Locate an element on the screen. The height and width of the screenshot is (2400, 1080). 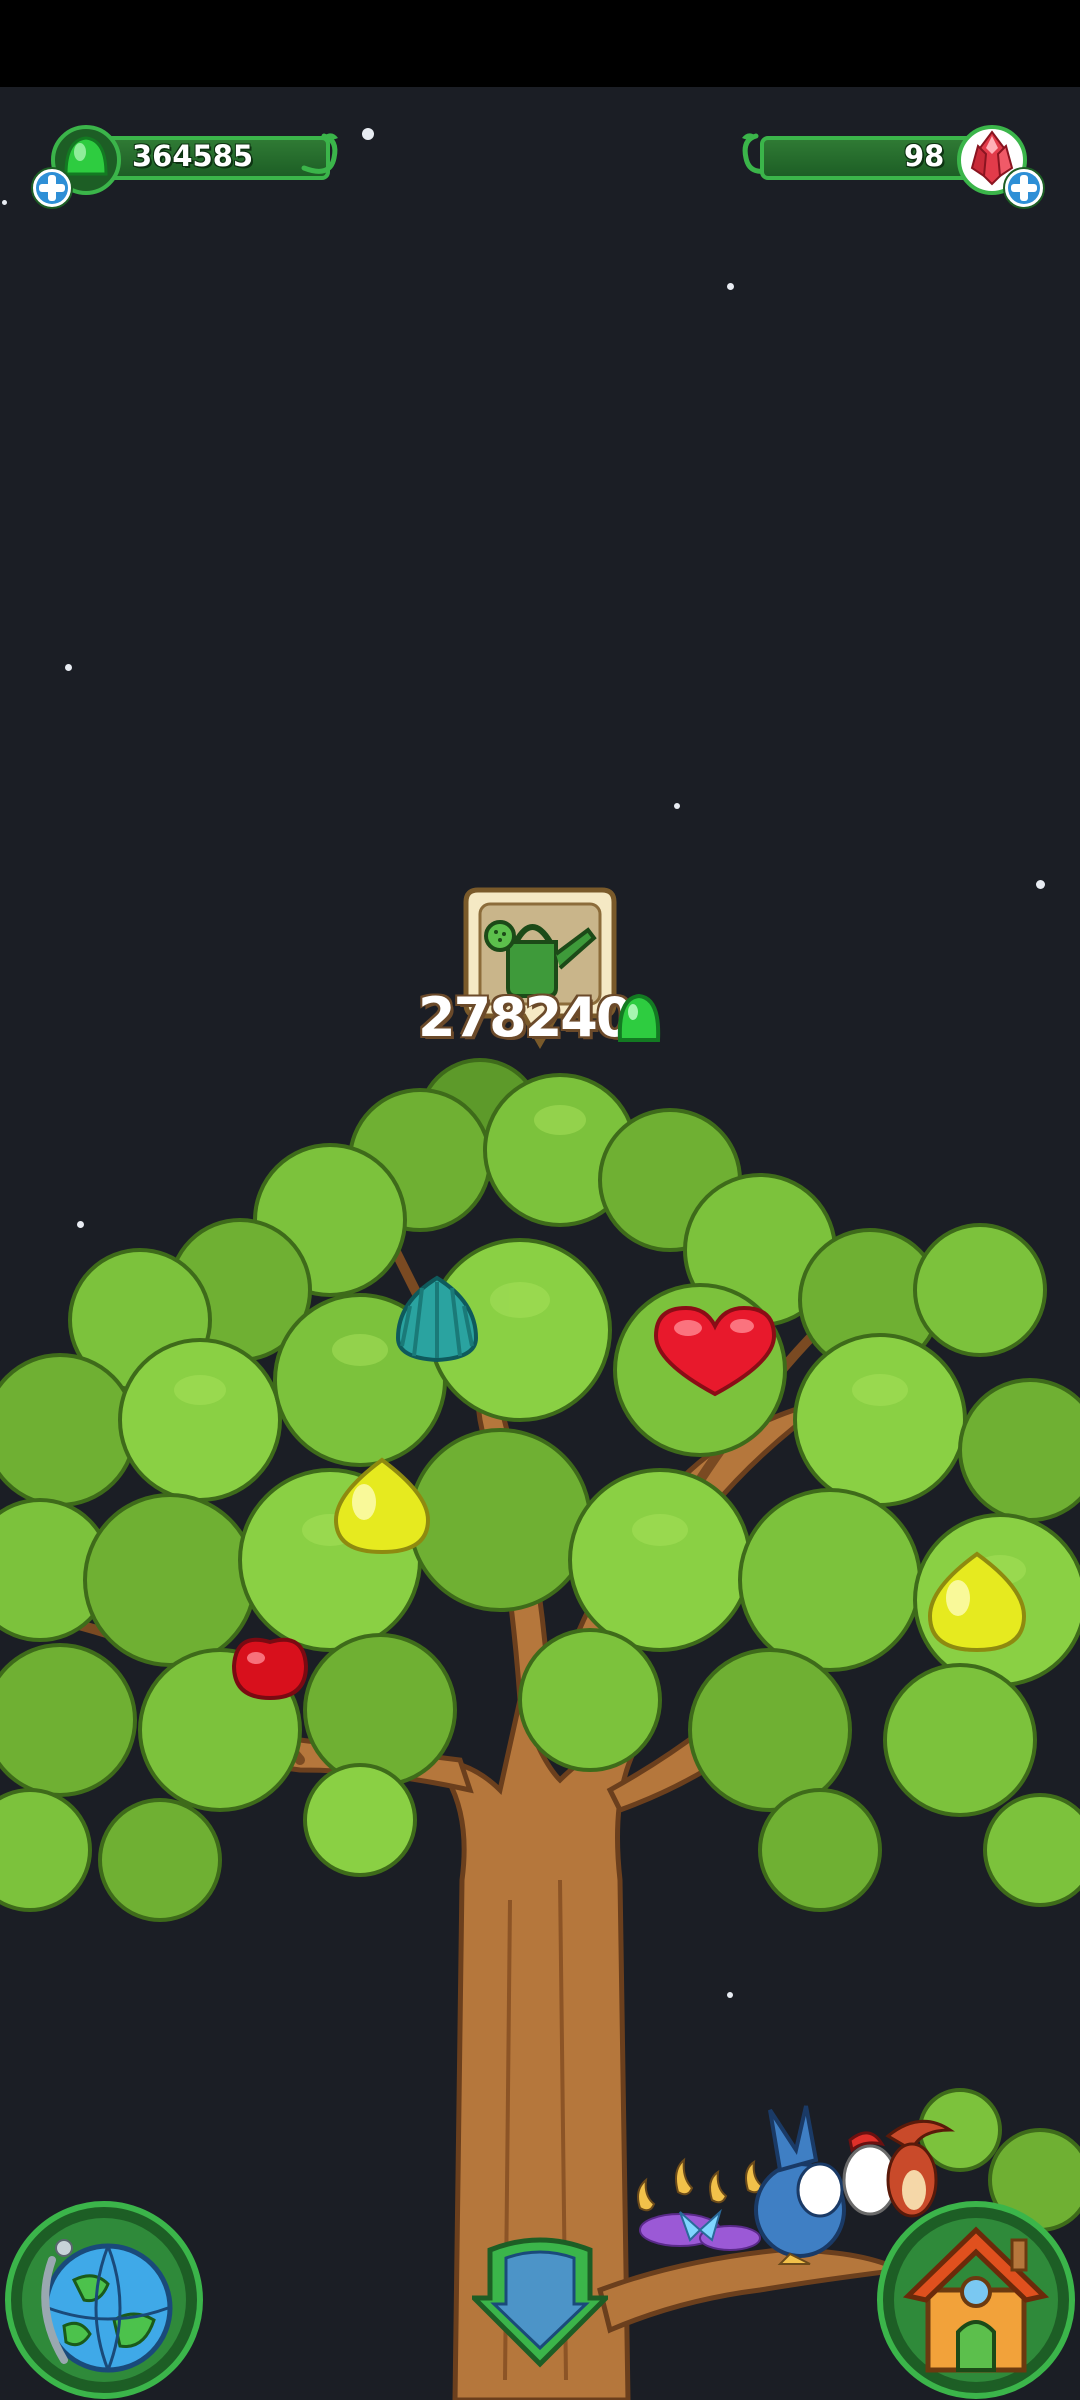
down-arrow-icon is located at coordinates (540, 2302).